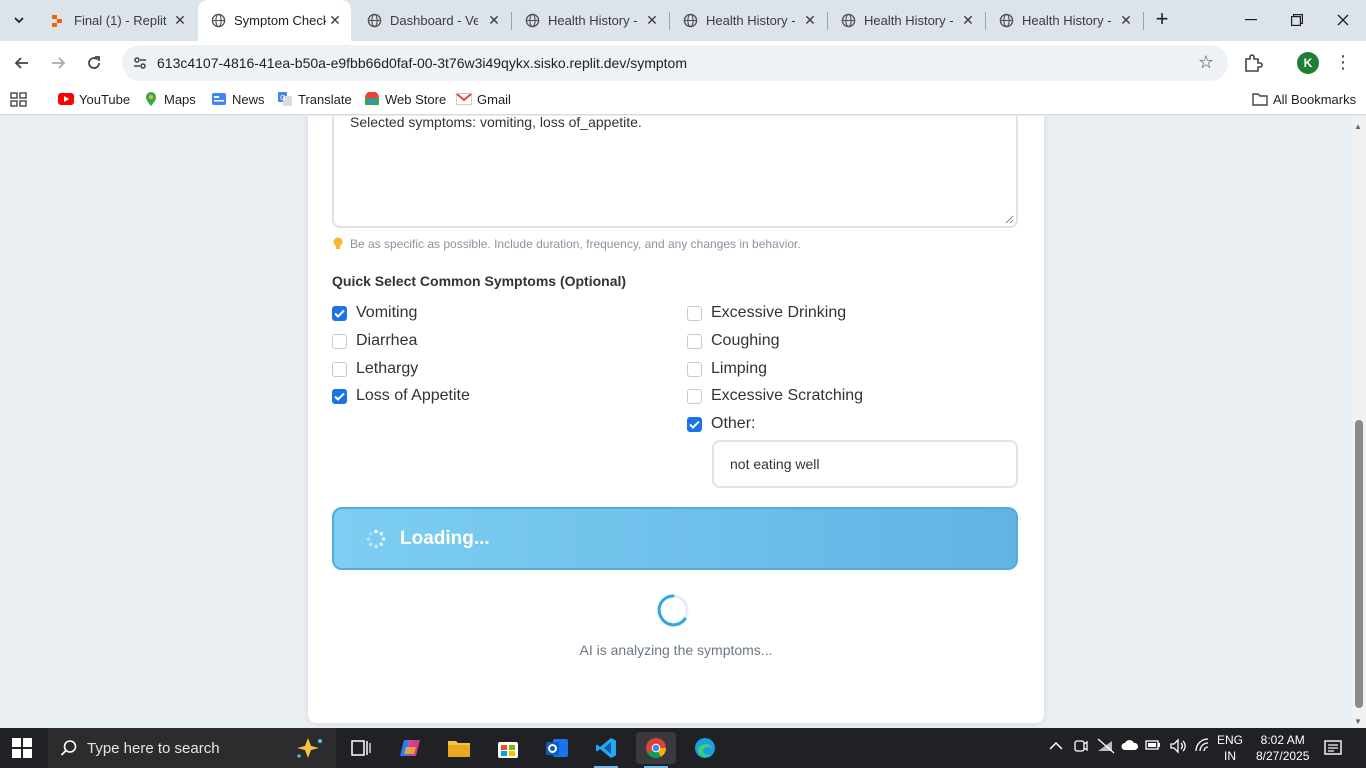 Image resolution: width=1366 pixels, height=768 pixels. I want to click on scroll-down-icon: ▼, so click(1358, 721).